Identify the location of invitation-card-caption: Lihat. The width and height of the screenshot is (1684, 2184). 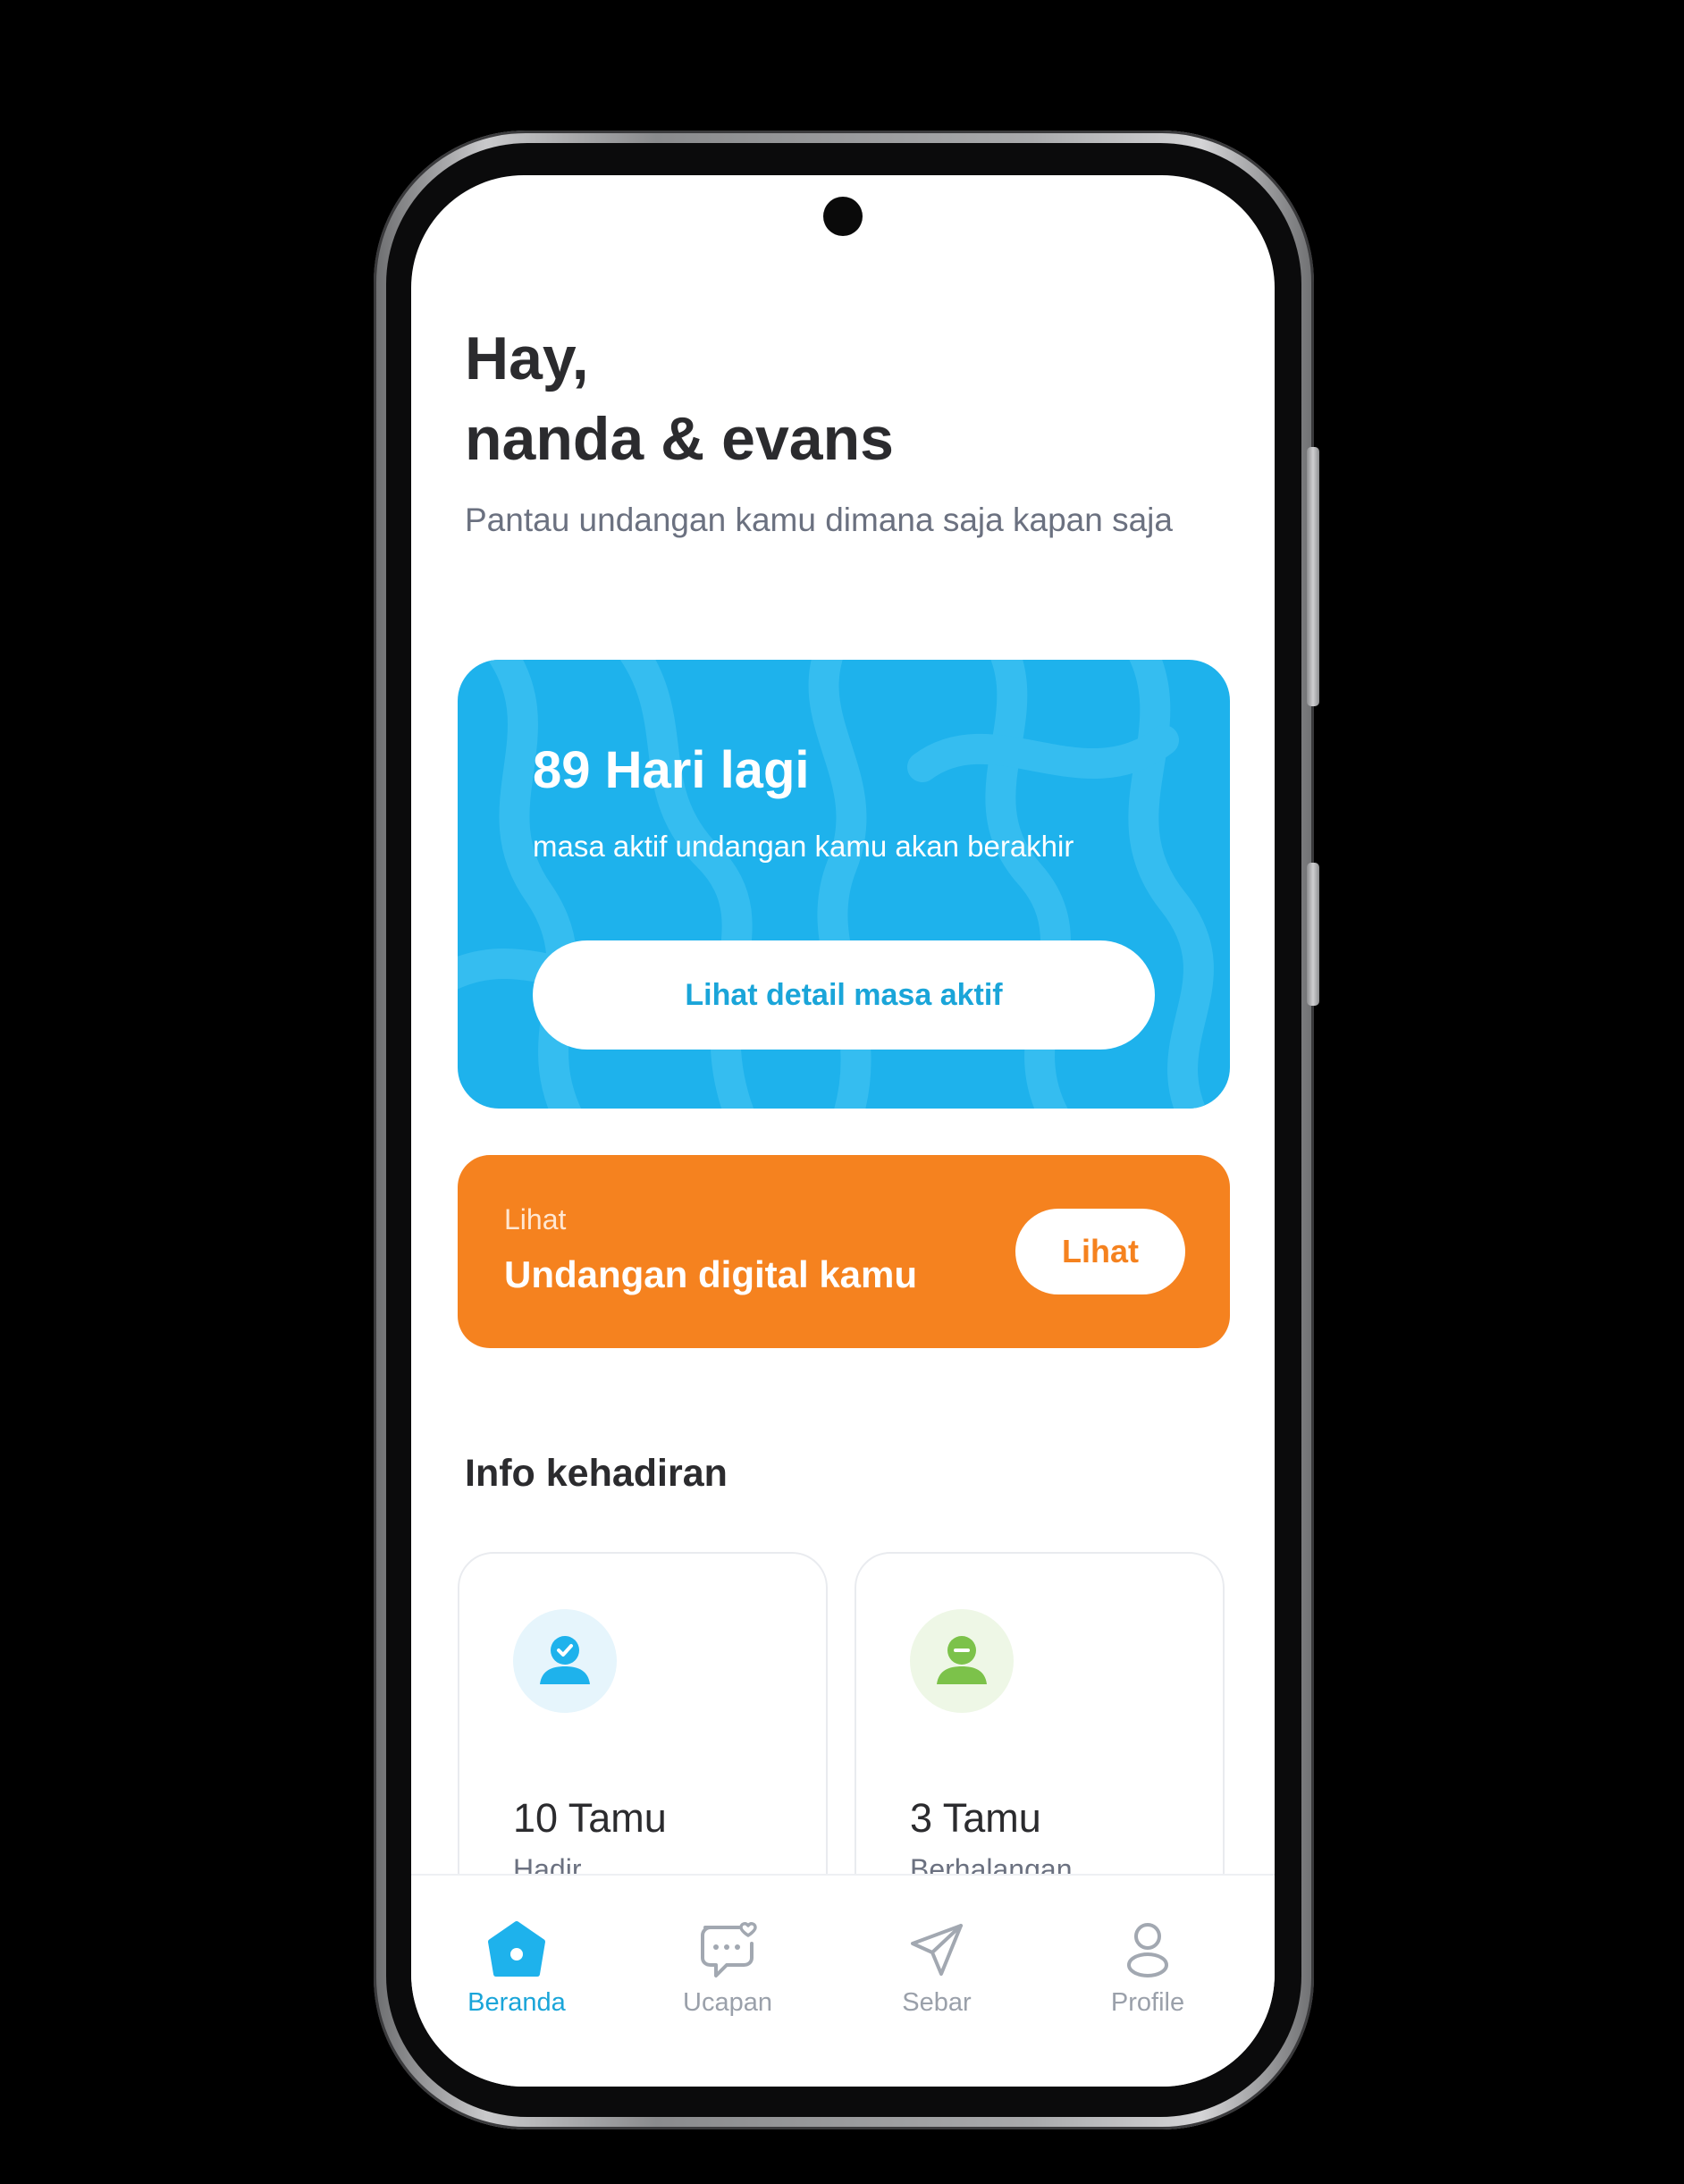
(535, 1219).